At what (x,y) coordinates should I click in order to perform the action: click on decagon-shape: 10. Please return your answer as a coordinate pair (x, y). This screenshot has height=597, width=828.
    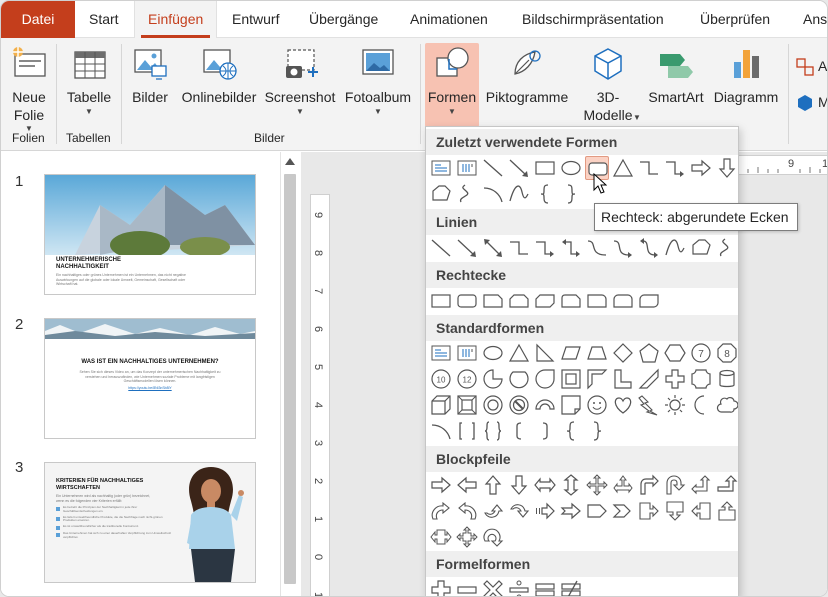
    Looking at the image, I should click on (441, 379).